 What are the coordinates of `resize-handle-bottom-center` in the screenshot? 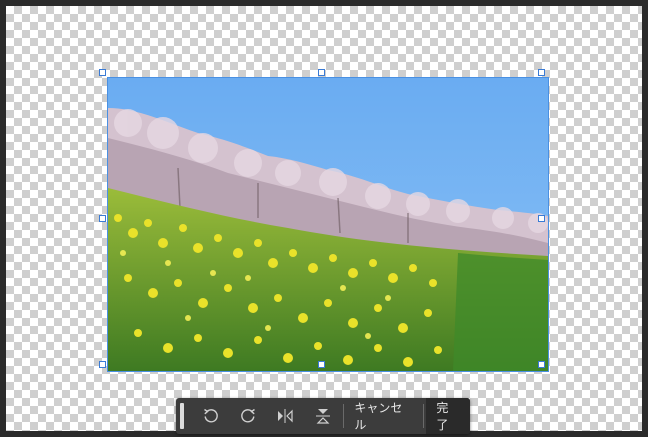 It's located at (321, 364).